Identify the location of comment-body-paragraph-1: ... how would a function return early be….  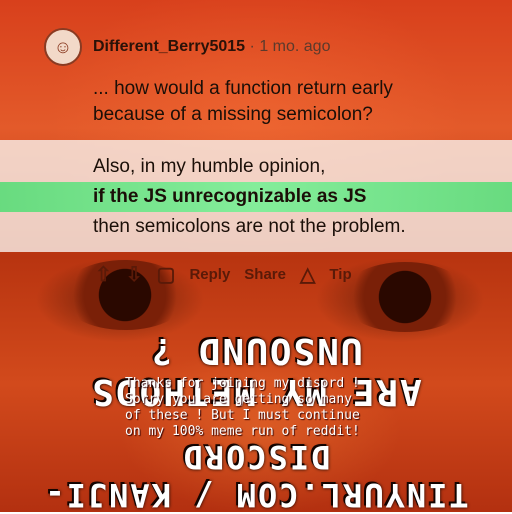
(283, 102).